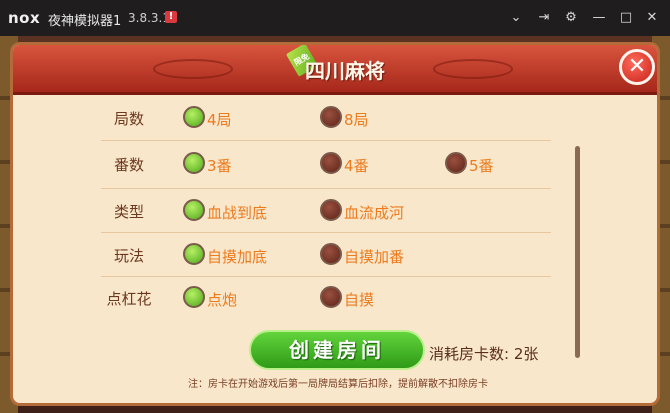 The height and width of the screenshot is (413, 670). Describe the element at coordinates (374, 213) in the screenshot. I see `option-label: 血流成河` at that location.